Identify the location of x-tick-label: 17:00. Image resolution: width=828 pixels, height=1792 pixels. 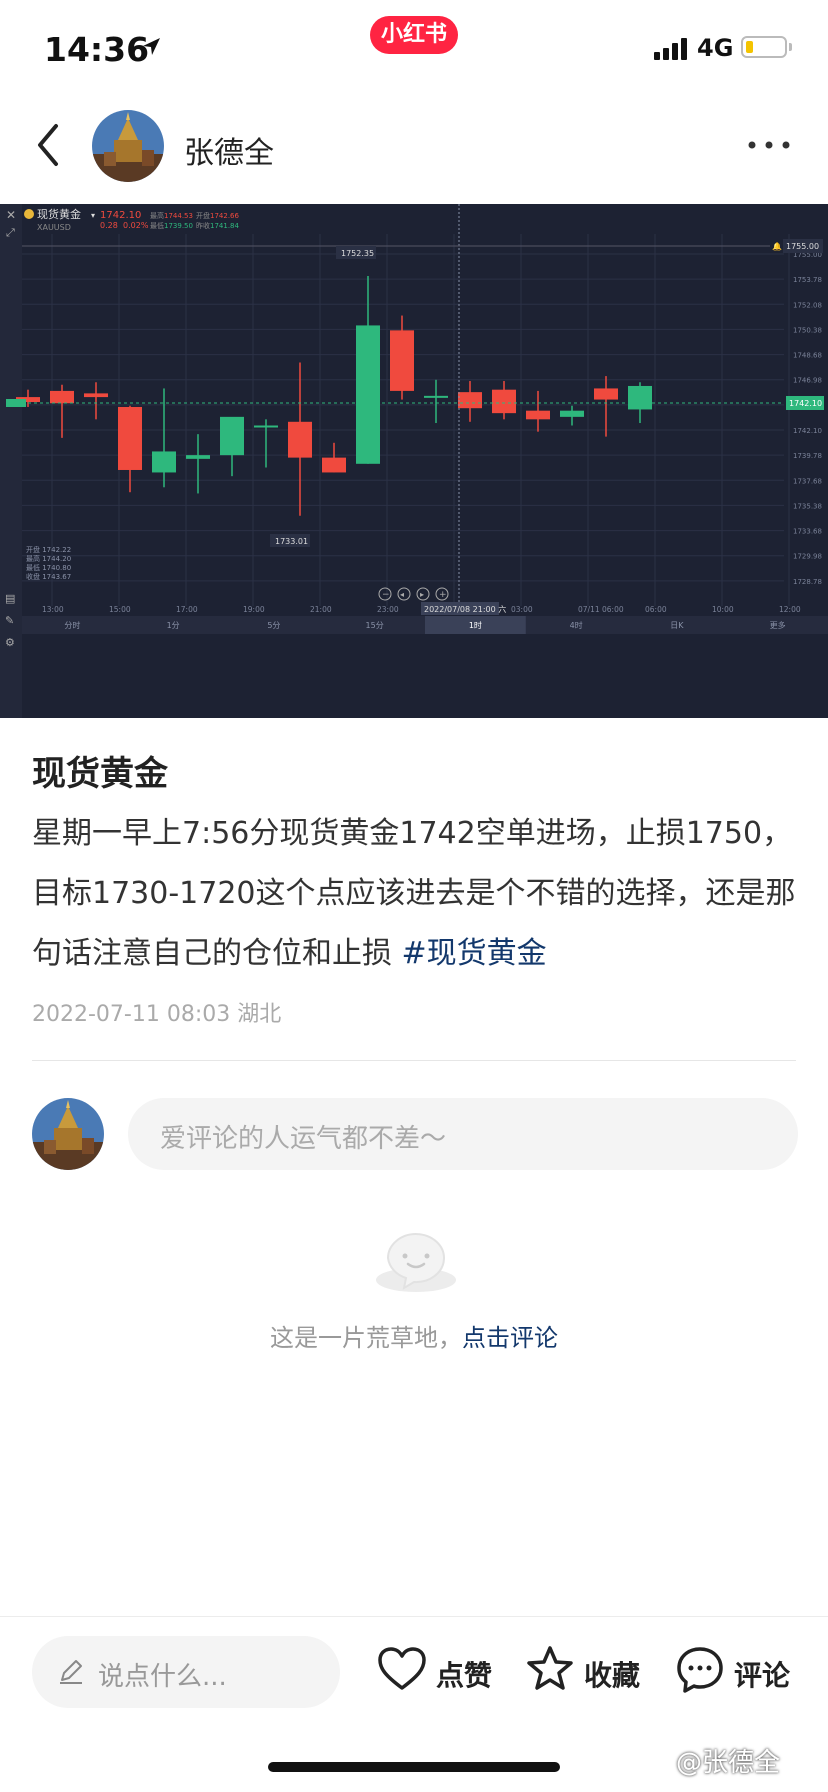
(187, 609).